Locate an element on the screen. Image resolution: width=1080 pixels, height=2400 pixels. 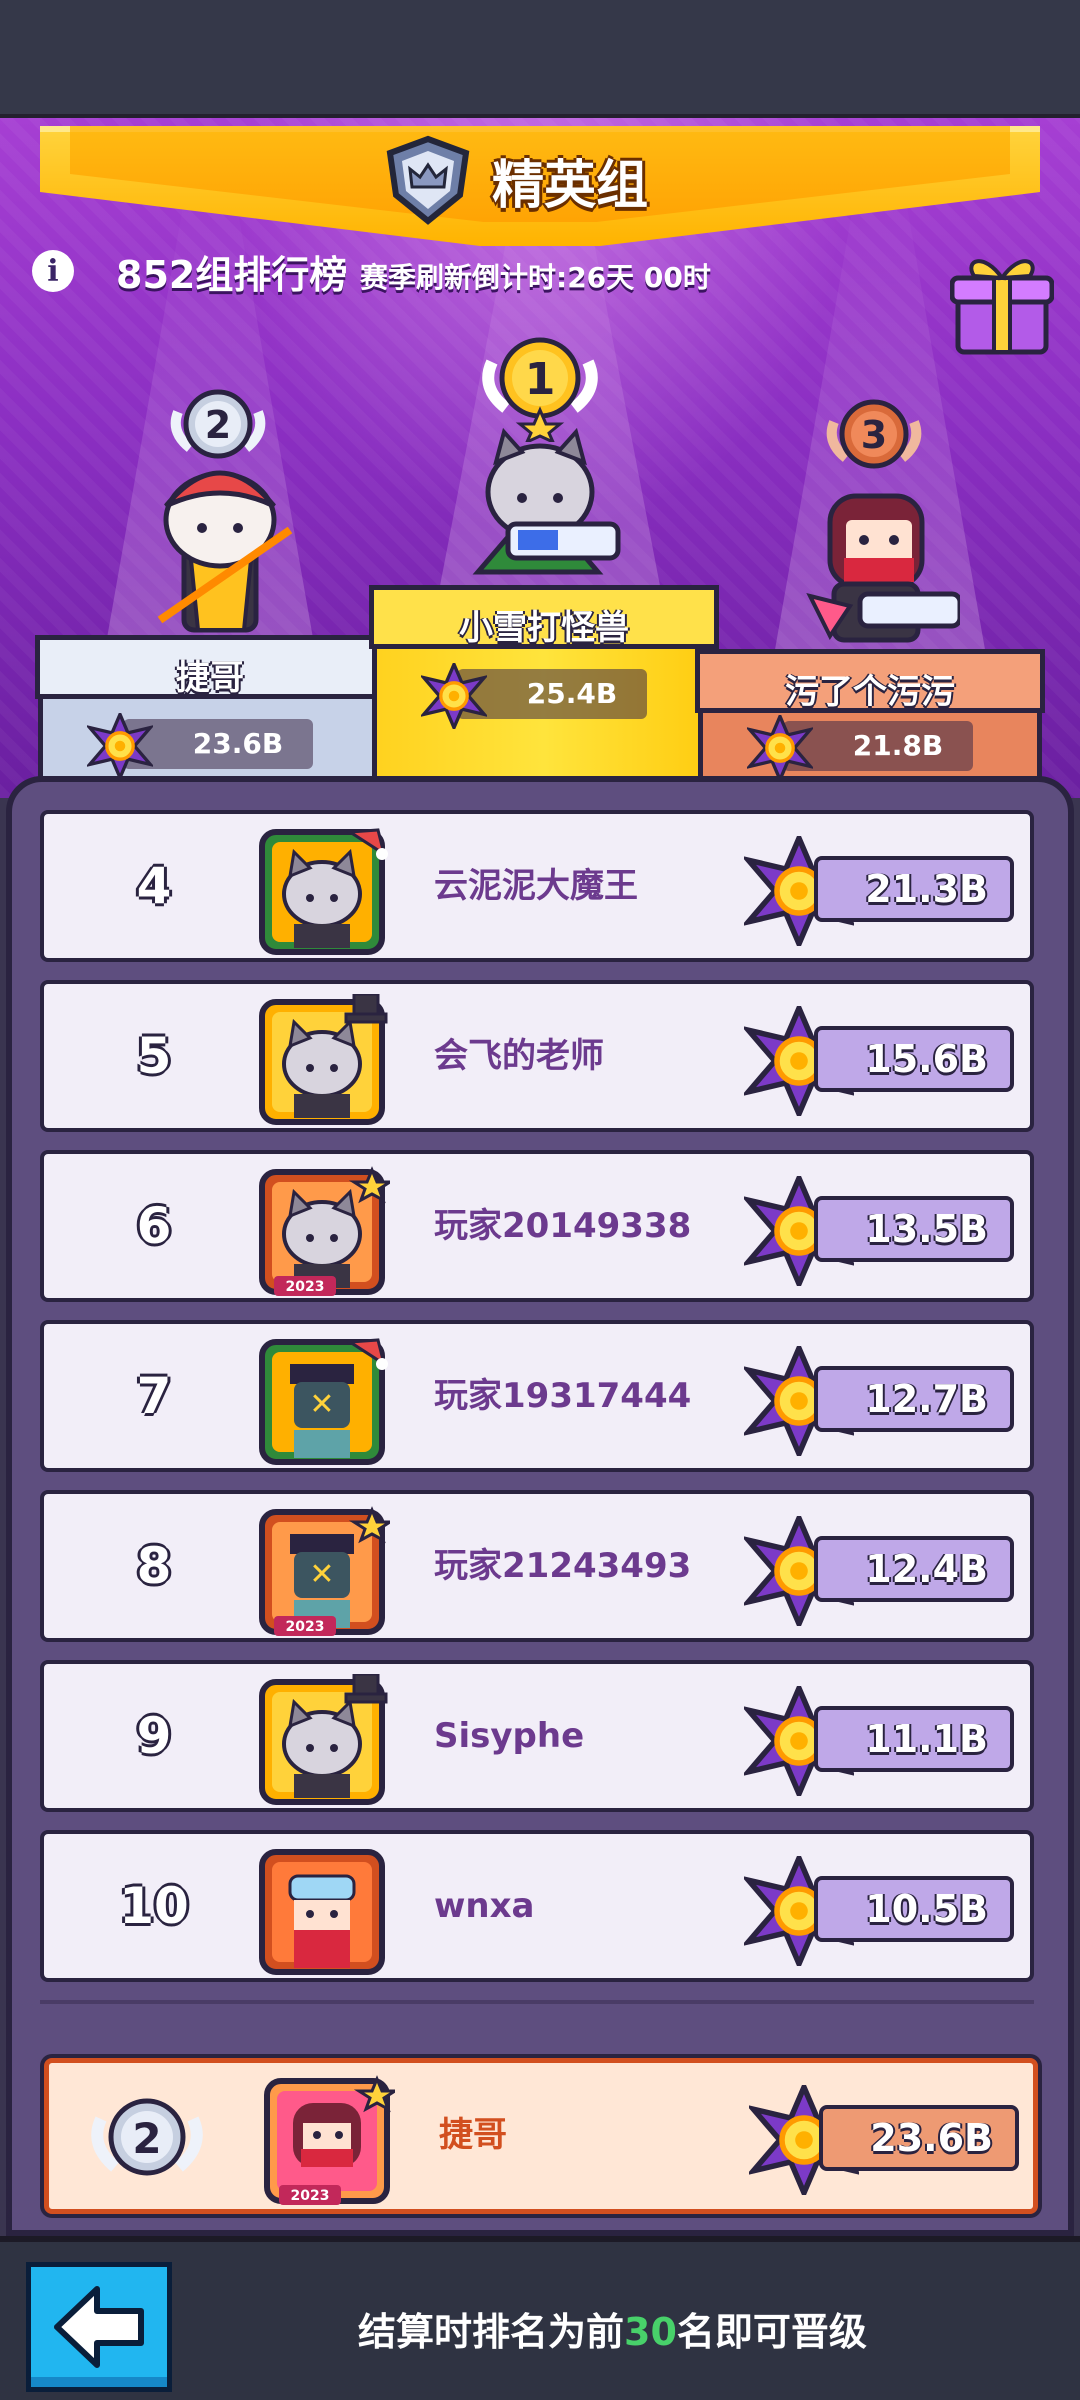
player-name: 玩家19317444 is located at coordinates (563, 1396).